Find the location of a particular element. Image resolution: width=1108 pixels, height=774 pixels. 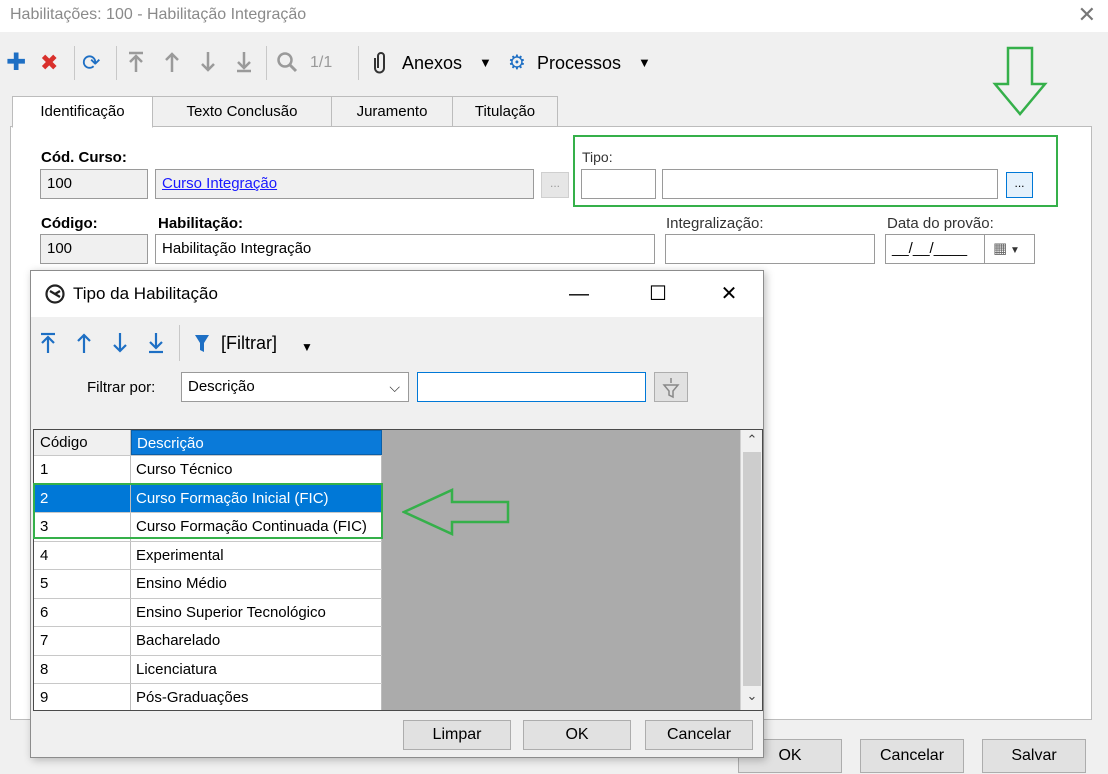

curso-link: Curso Integração is located at coordinates (219, 183).